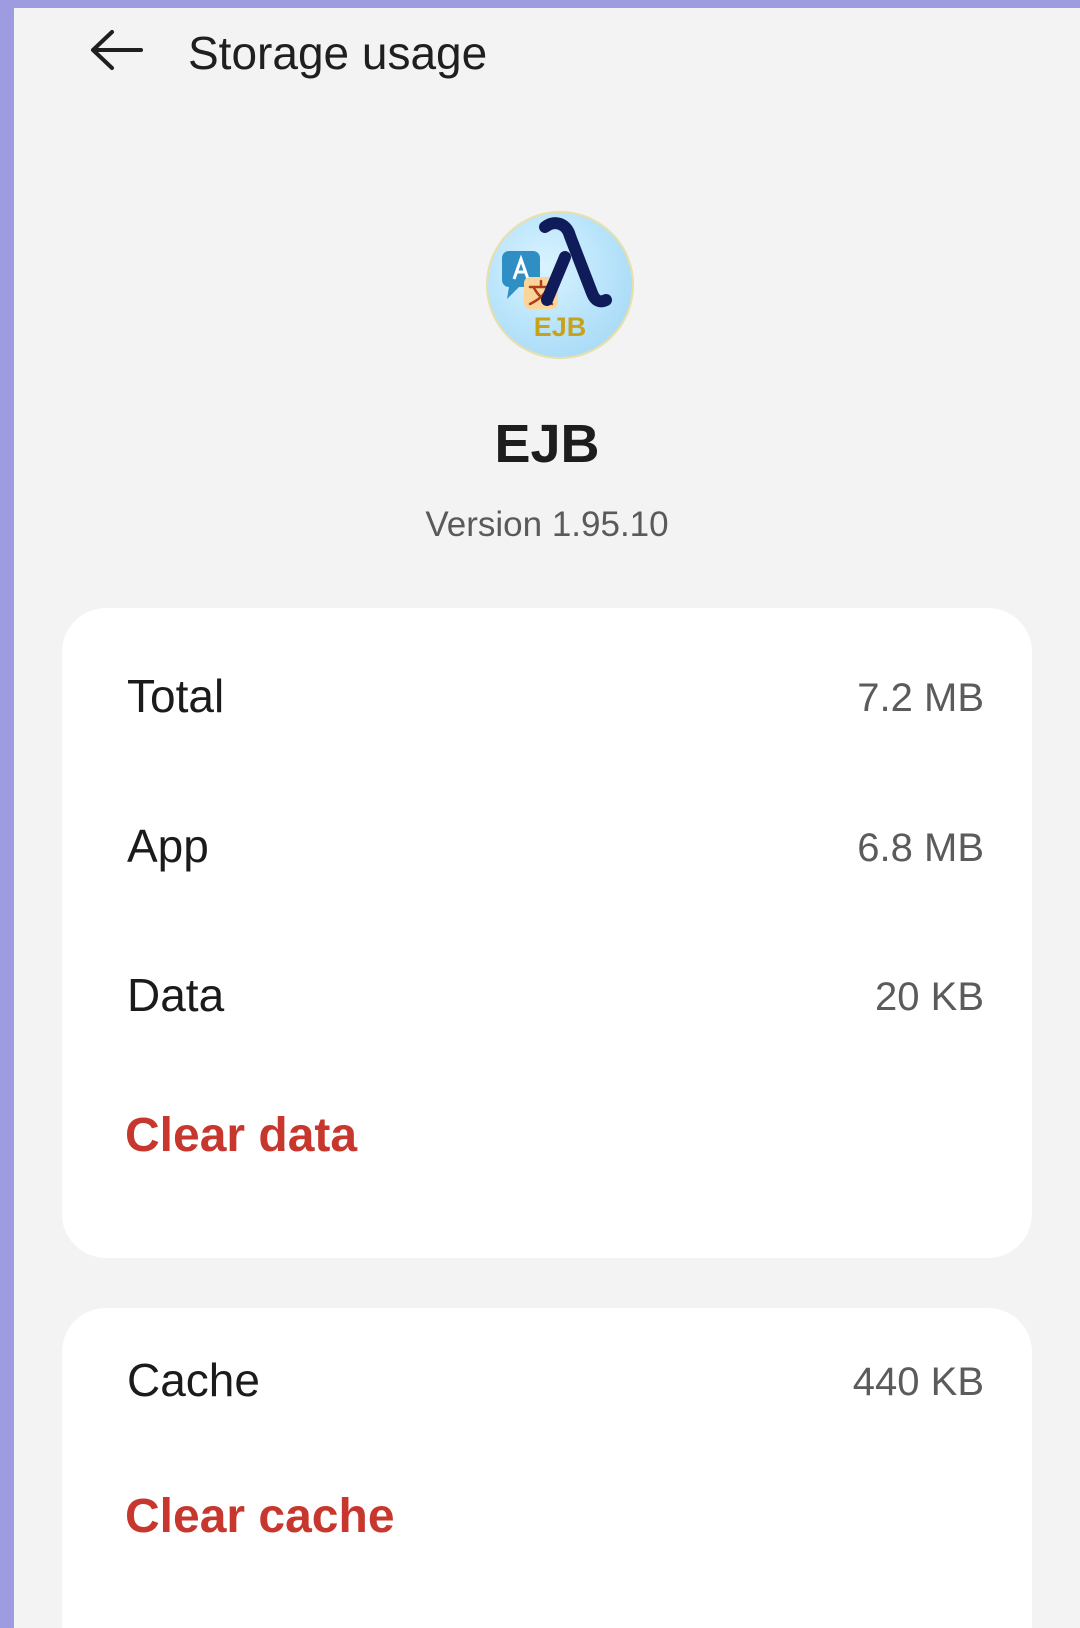 This screenshot has height=1628, width=1080. I want to click on storage-row-value: 7.2 MB, so click(920, 698).